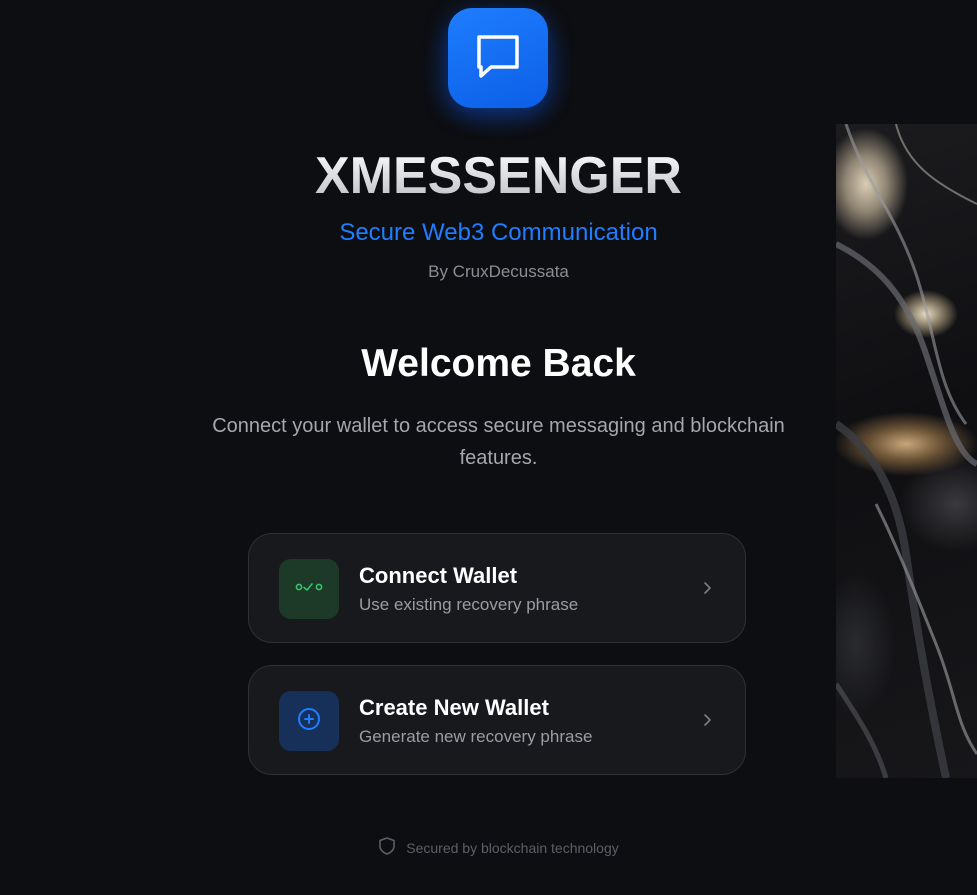  I want to click on welcome-heading: Welcome Back, so click(498, 363).